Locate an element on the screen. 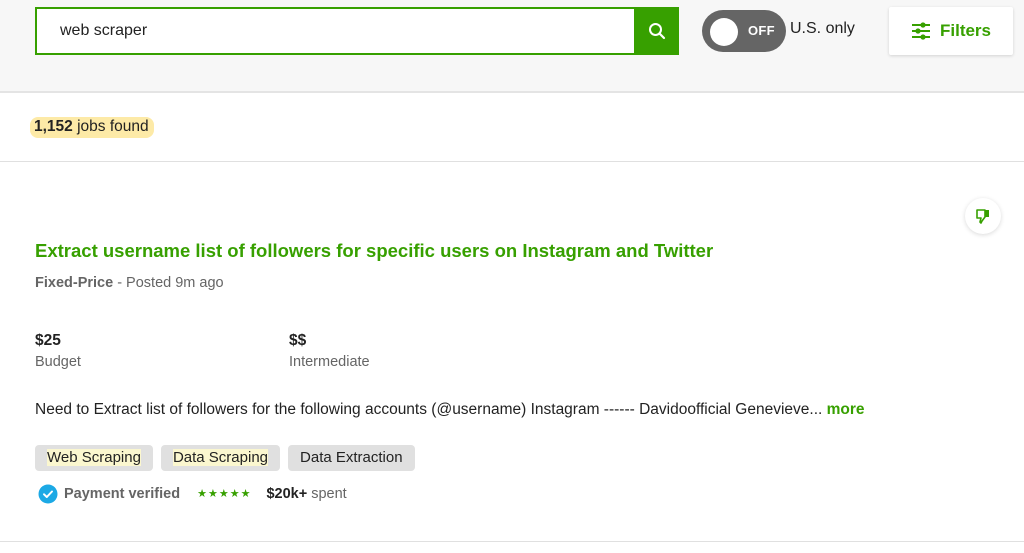 The image size is (1024, 553). thumbs-down-icon is located at coordinates (982, 216).